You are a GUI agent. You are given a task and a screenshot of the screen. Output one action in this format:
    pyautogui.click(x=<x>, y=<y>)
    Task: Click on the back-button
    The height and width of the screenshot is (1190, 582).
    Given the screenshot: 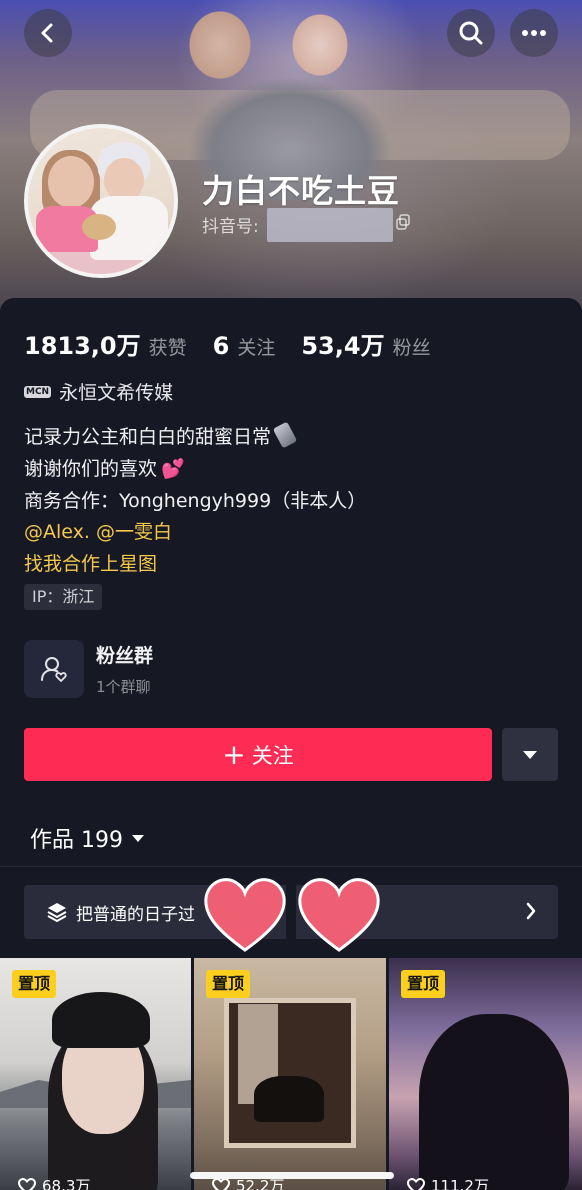 What is the action you would take?
    pyautogui.click(x=48, y=33)
    